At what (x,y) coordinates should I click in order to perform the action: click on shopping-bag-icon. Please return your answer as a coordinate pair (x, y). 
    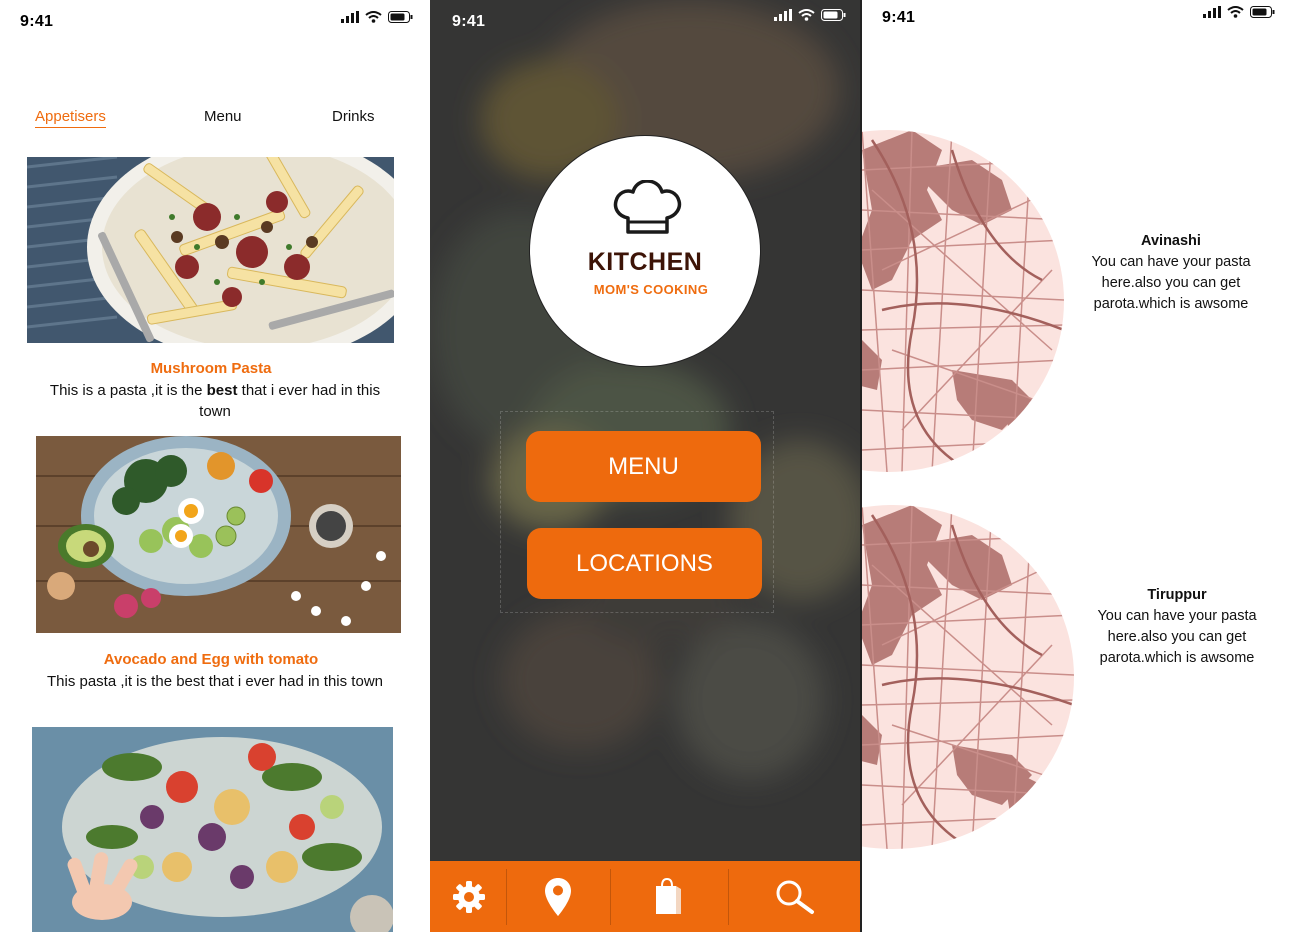
    Looking at the image, I should click on (668, 895).